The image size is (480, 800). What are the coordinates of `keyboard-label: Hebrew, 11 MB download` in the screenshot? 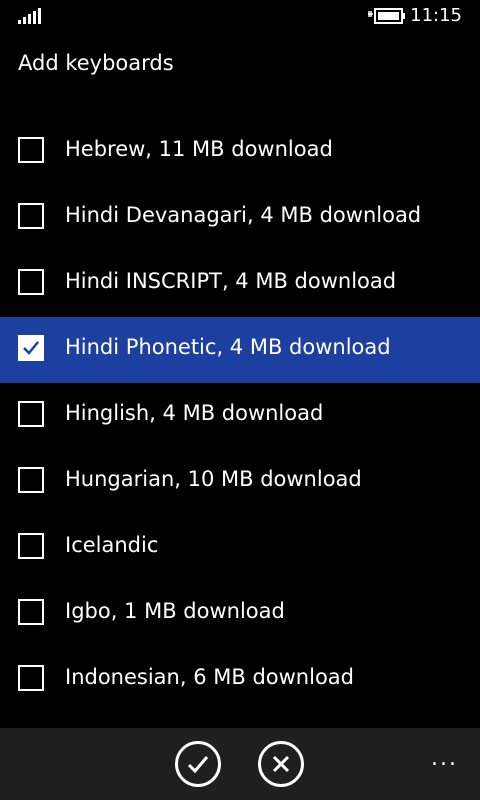 It's located at (199, 149).